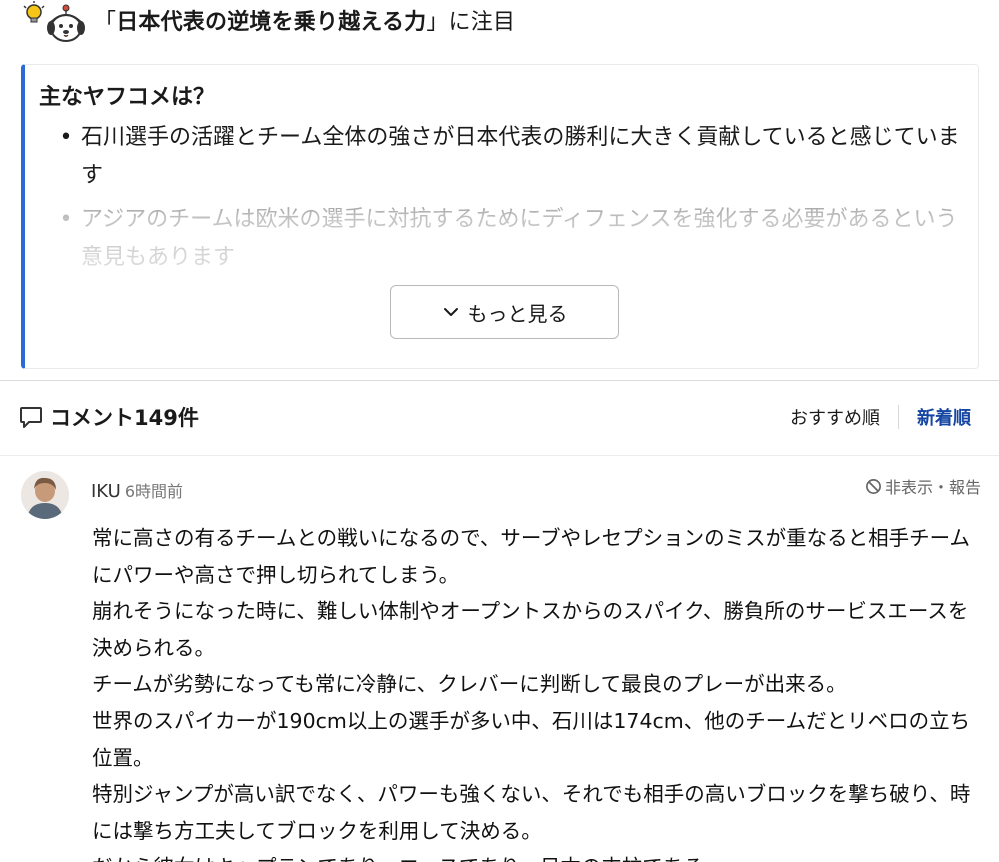 Image resolution: width=999 pixels, height=862 pixels. Describe the element at coordinates (105, 22) in the screenshot. I see `title-prefix: 「` at that location.